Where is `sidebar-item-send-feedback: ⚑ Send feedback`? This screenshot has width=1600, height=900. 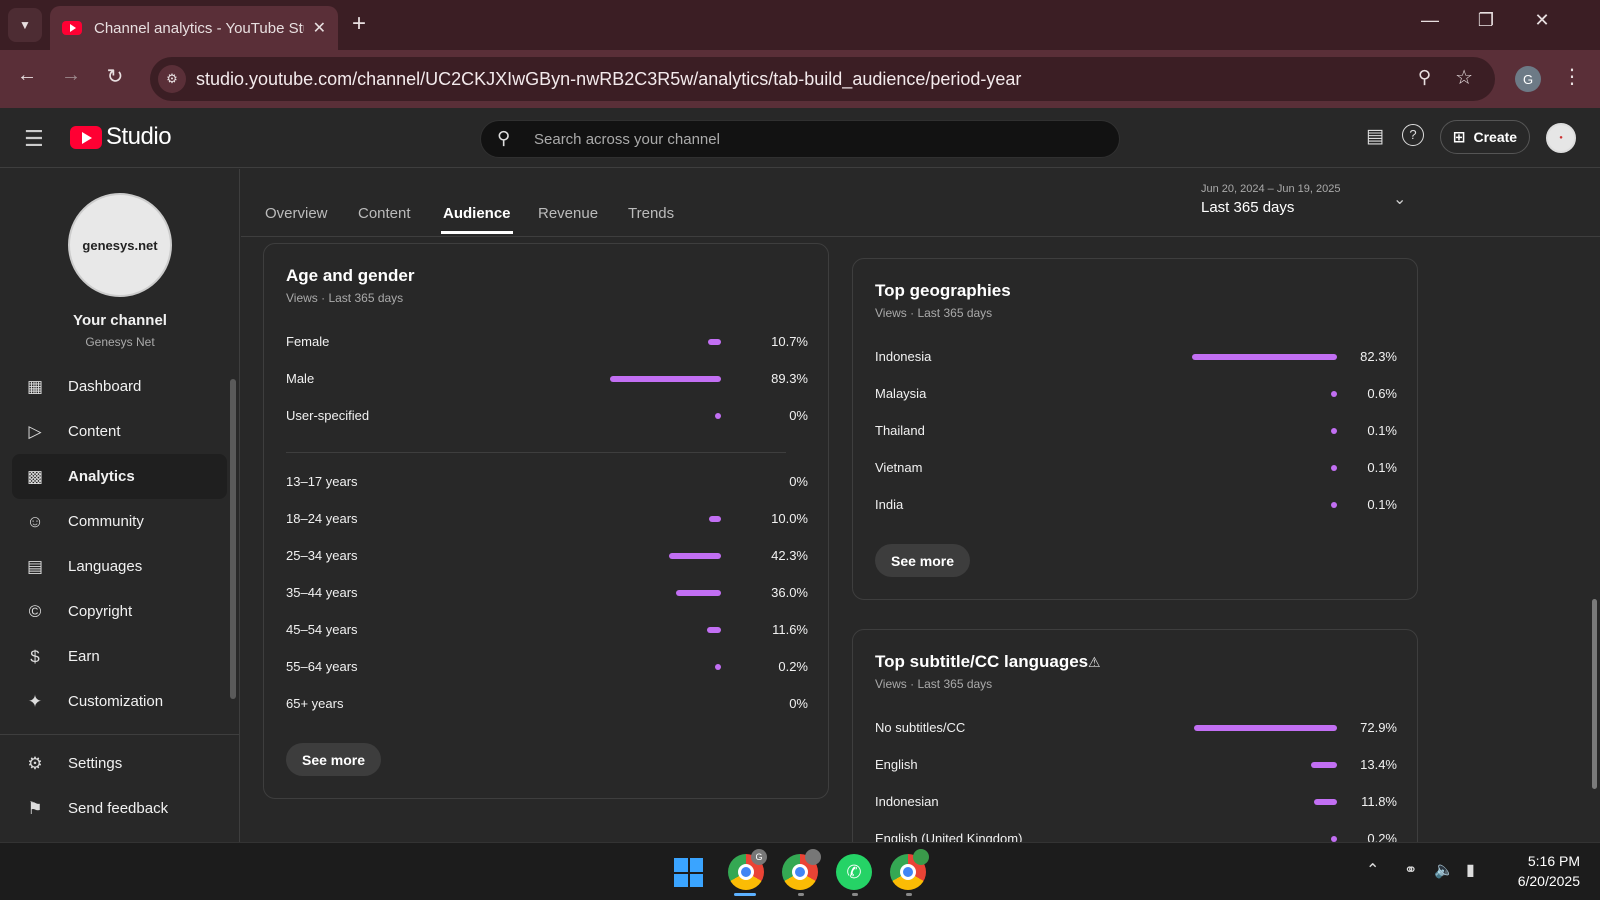
sidebar-item-send-feedback: ⚑ Send feedback is located at coordinates (119, 808).